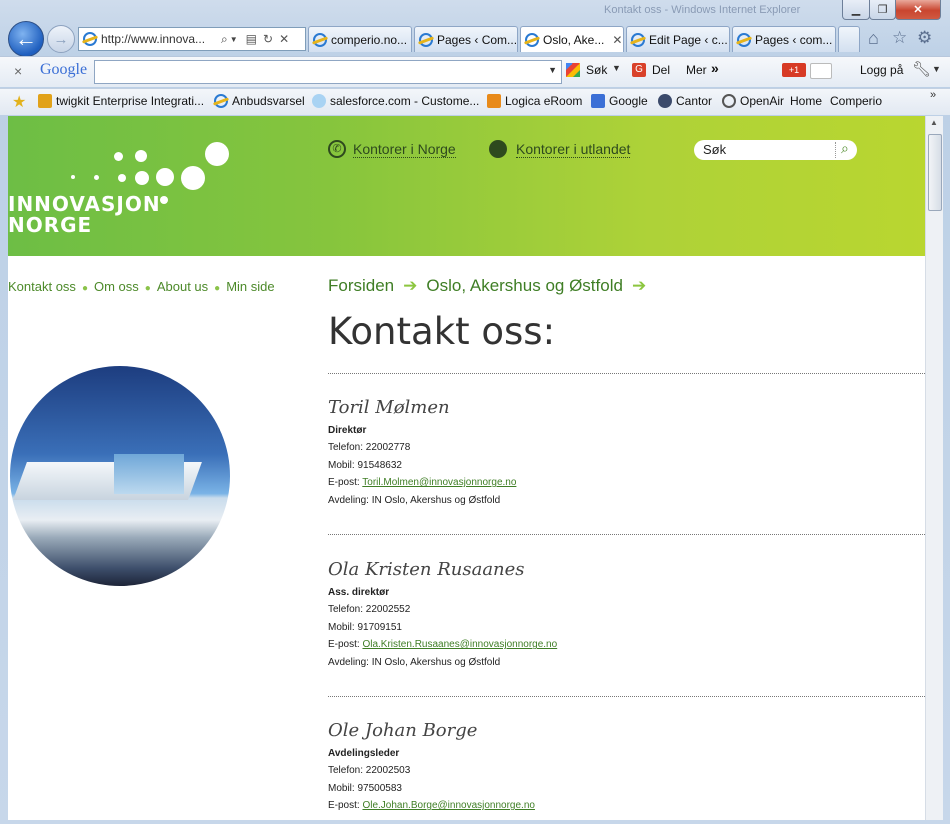 This screenshot has height=824, width=950. Describe the element at coordinates (365, 788) in the screenshot. I see `contact-mobile: Mobil: 97500583` at that location.